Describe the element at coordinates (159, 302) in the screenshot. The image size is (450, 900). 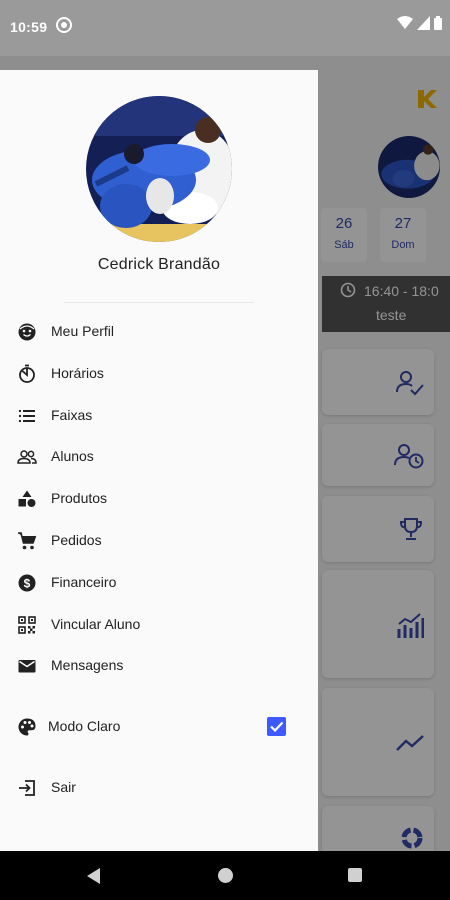
I see `divider` at that location.